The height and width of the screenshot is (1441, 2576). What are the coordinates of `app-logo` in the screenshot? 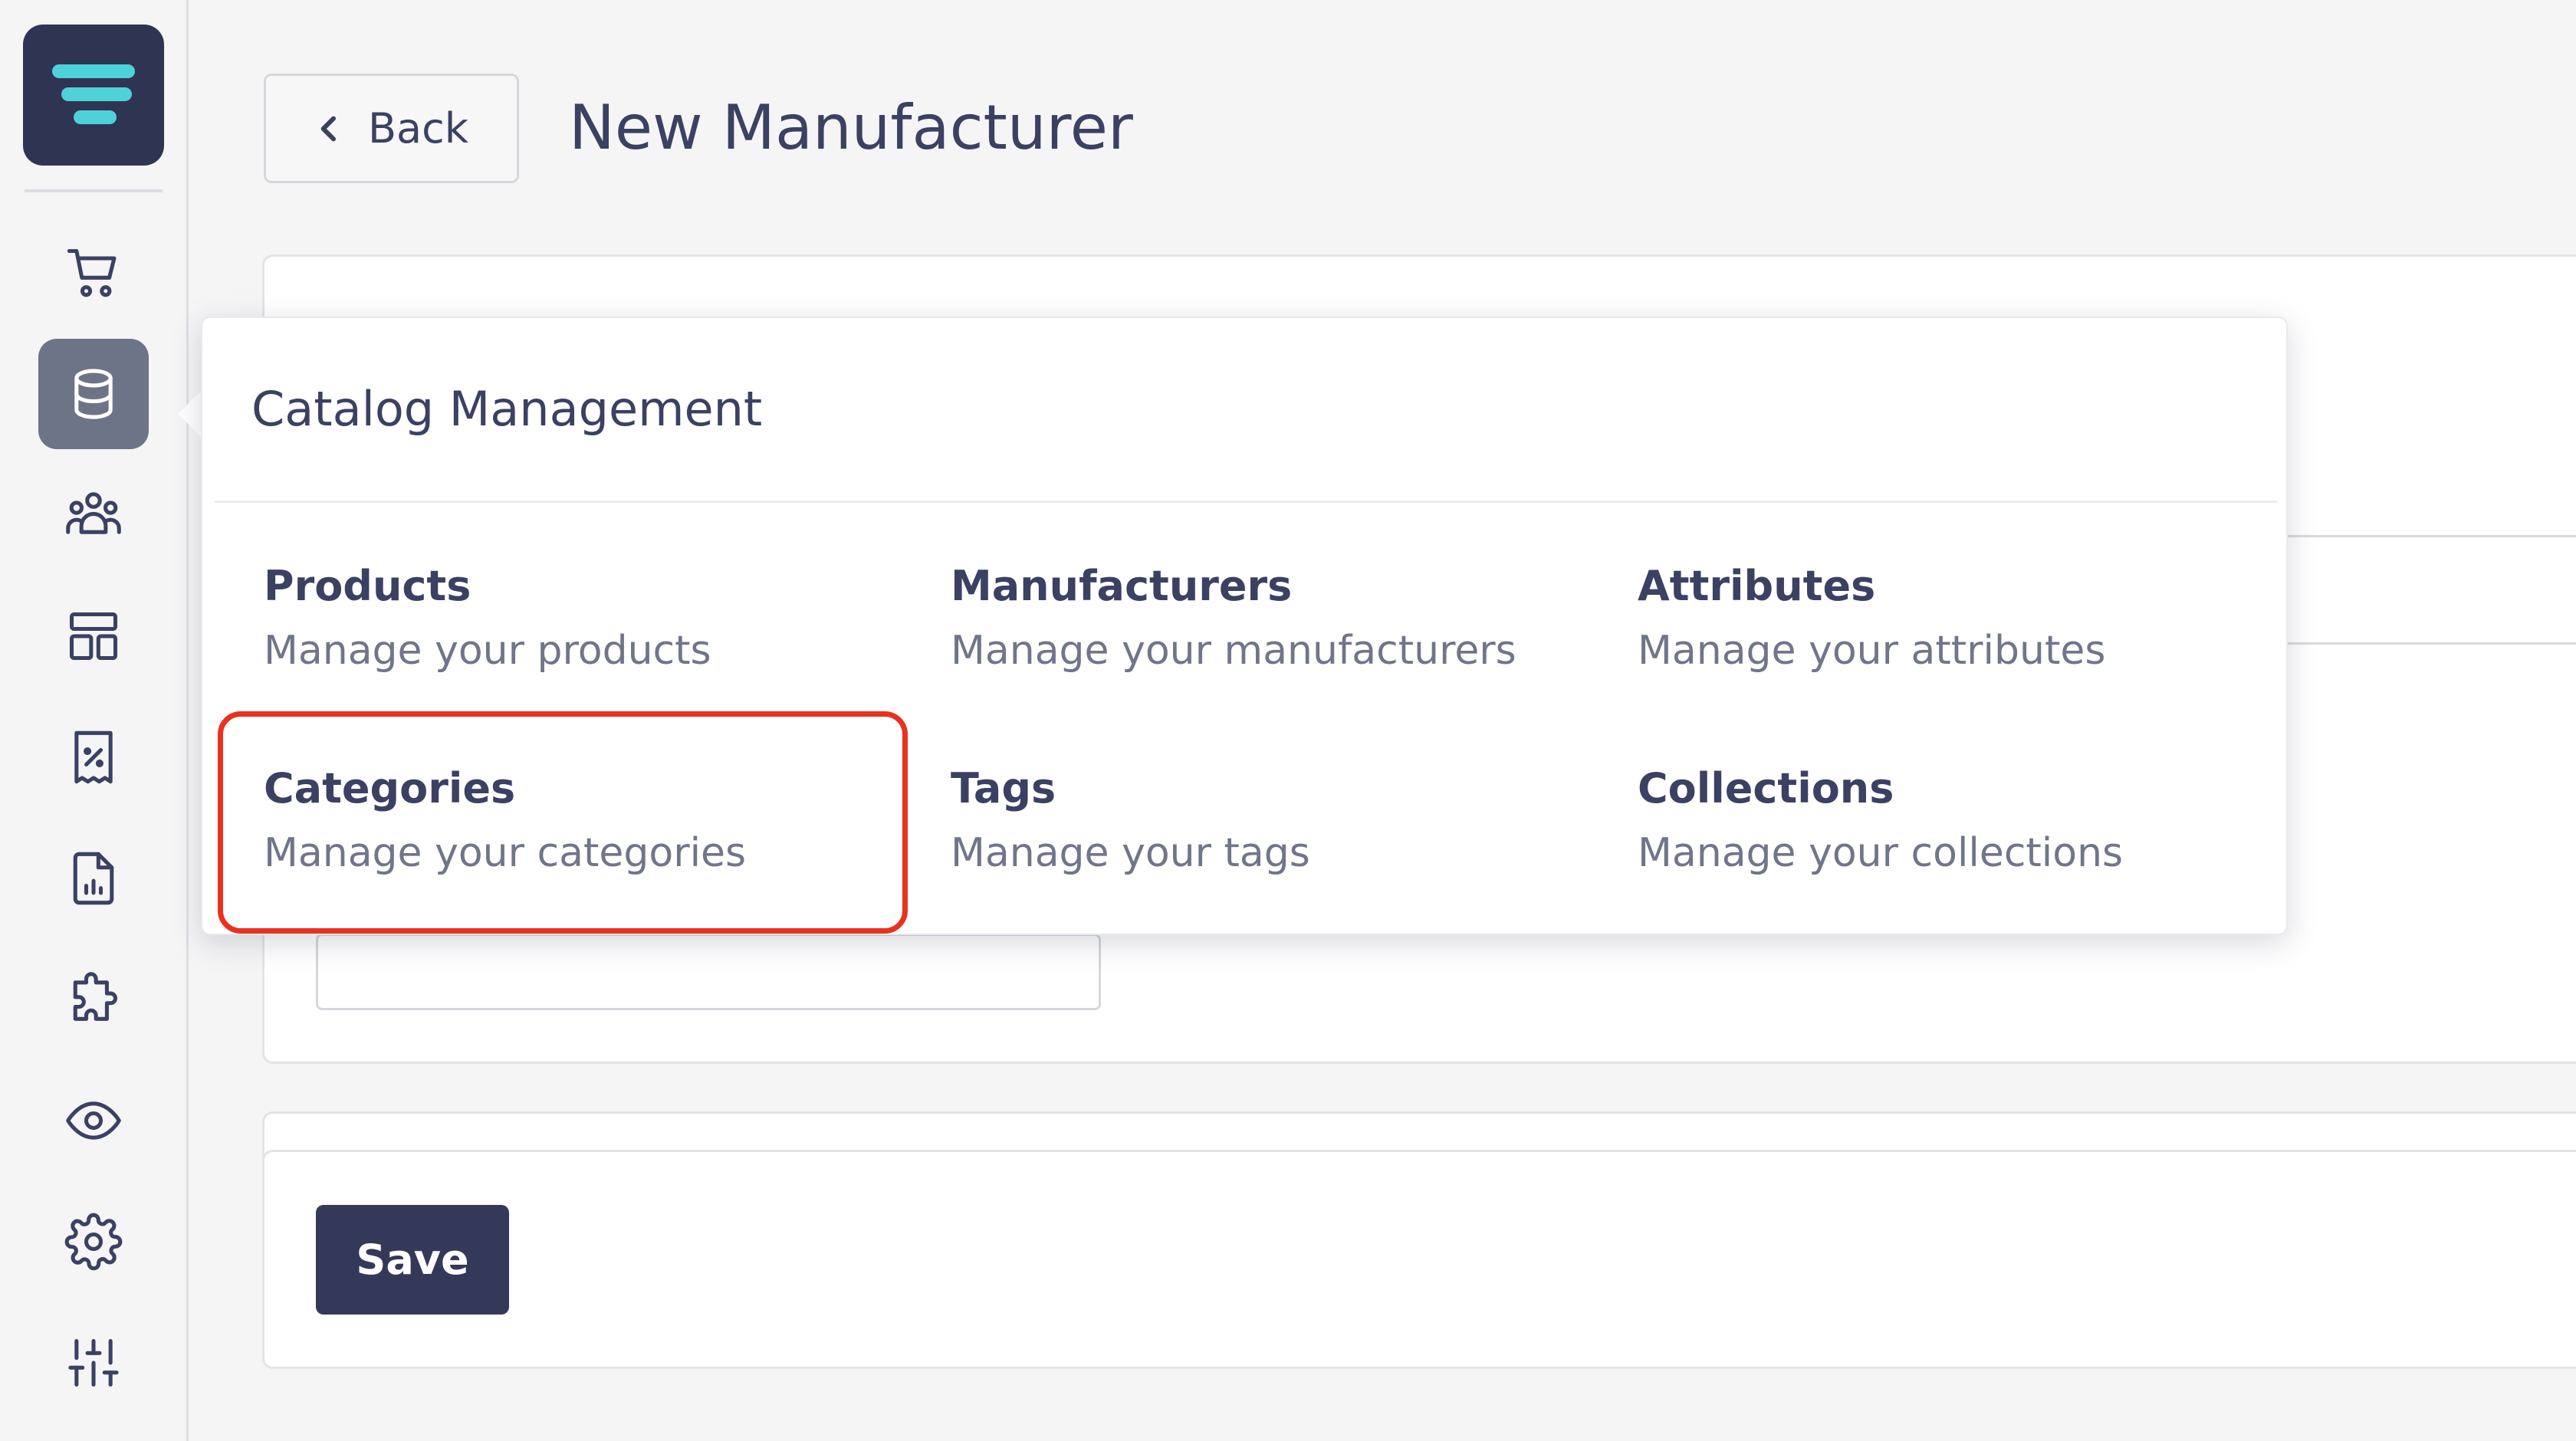 It's located at (94, 95).